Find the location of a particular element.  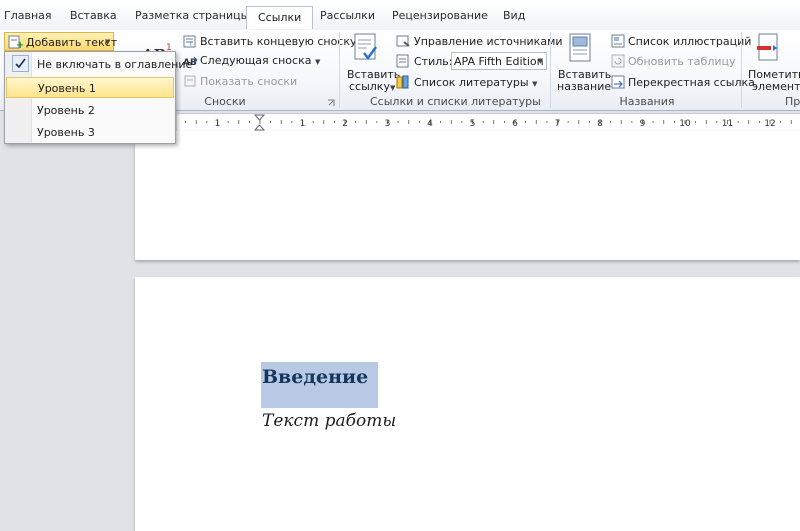

ruler-number: 3 is located at coordinates (388, 124).